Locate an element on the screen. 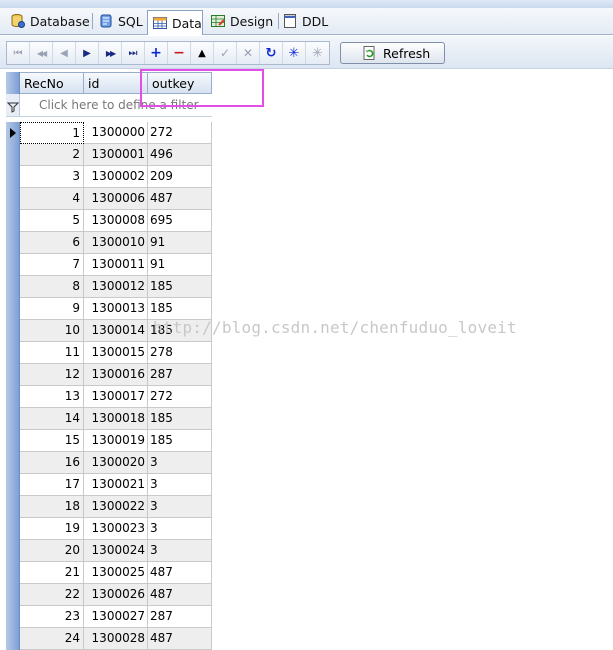 This screenshot has width=613, height=650. cell-id: 1300015 is located at coordinates (116, 353).